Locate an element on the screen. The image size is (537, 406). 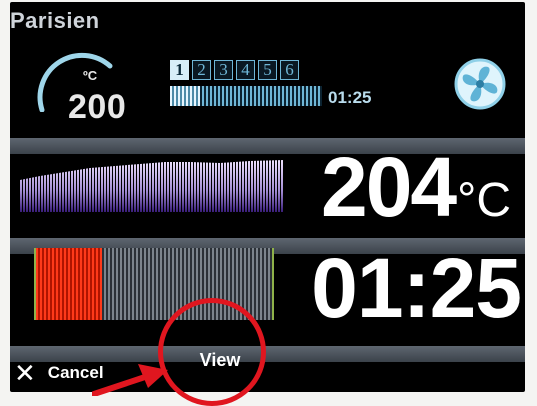
baking-steps: 123456 is located at coordinates (234, 70).